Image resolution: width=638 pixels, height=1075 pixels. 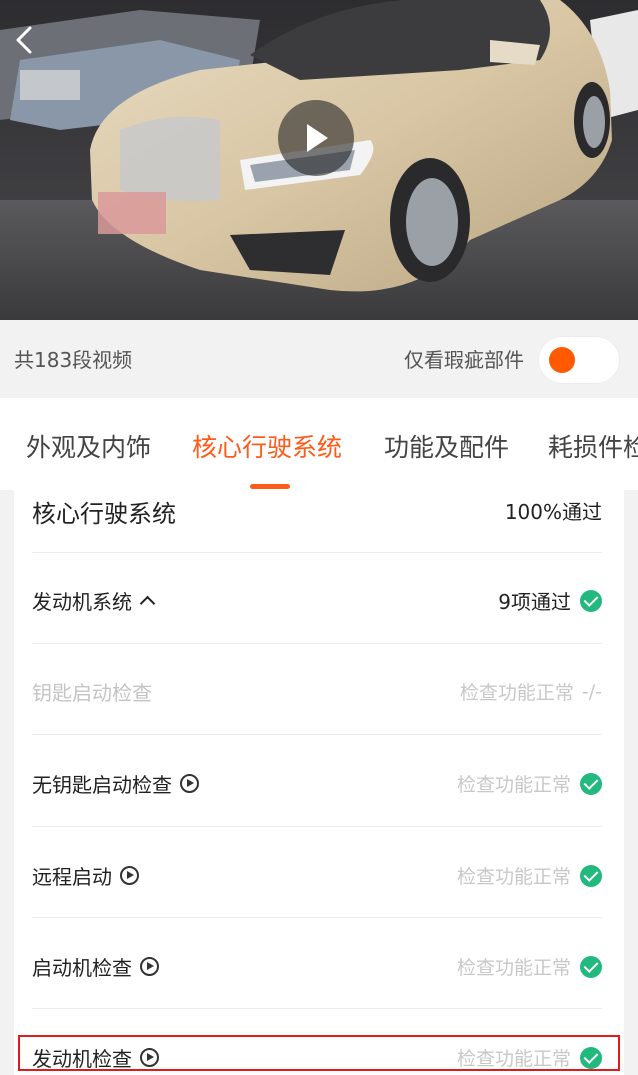 I want to click on list-item: 启动机检查 检查功能正常, so click(x=317, y=963).